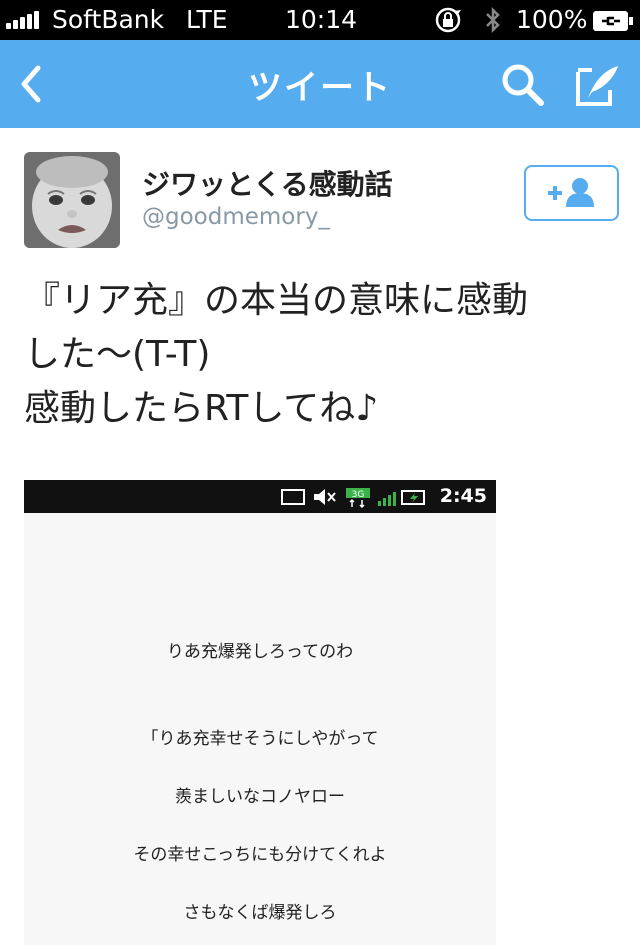  What do you see at coordinates (463, 496) in the screenshot?
I see `media-clock: 2:45` at bounding box center [463, 496].